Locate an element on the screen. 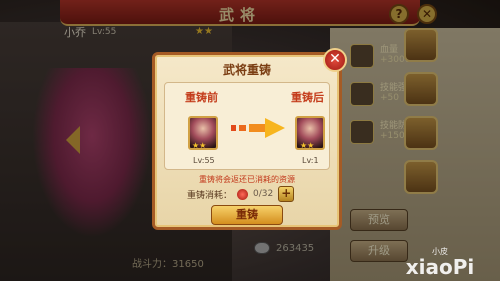 The height and width of the screenshot is (281, 500). cost-label: 重铸消耗： is located at coordinates (210, 195).